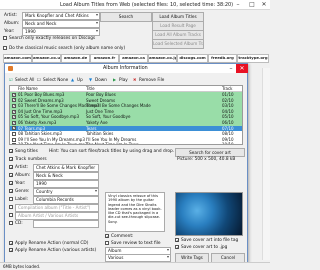 Image resolution: width=320 pixels, height=270 pixels. I want to click on cd-field-input, so click(66, 224).